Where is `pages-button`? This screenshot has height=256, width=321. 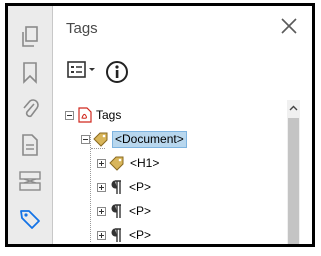 pages-button is located at coordinates (30, 37).